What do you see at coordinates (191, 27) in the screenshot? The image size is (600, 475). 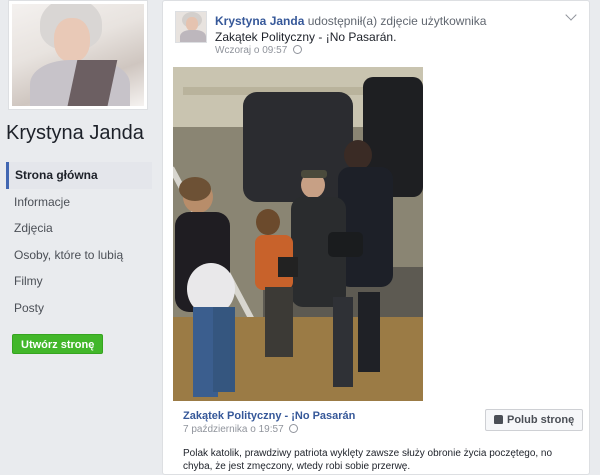 I see `author-avatar` at bounding box center [191, 27].